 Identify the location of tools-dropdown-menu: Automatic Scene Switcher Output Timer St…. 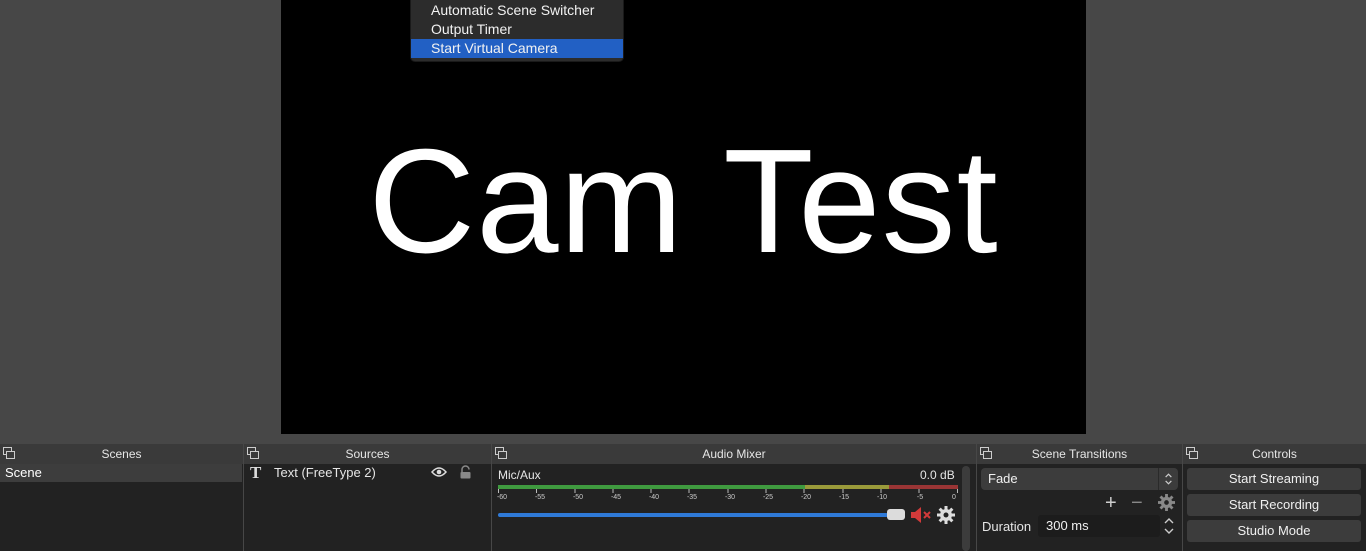
(517, 31).